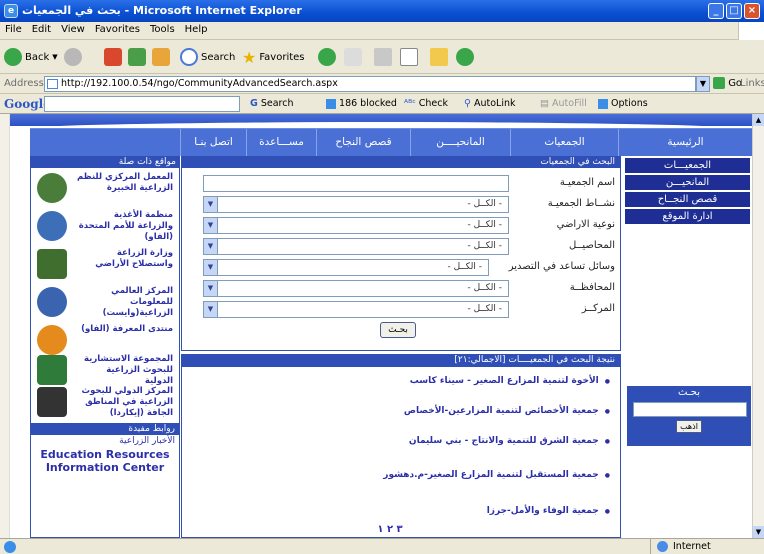  I want to click on mail-button, so click(353, 57).